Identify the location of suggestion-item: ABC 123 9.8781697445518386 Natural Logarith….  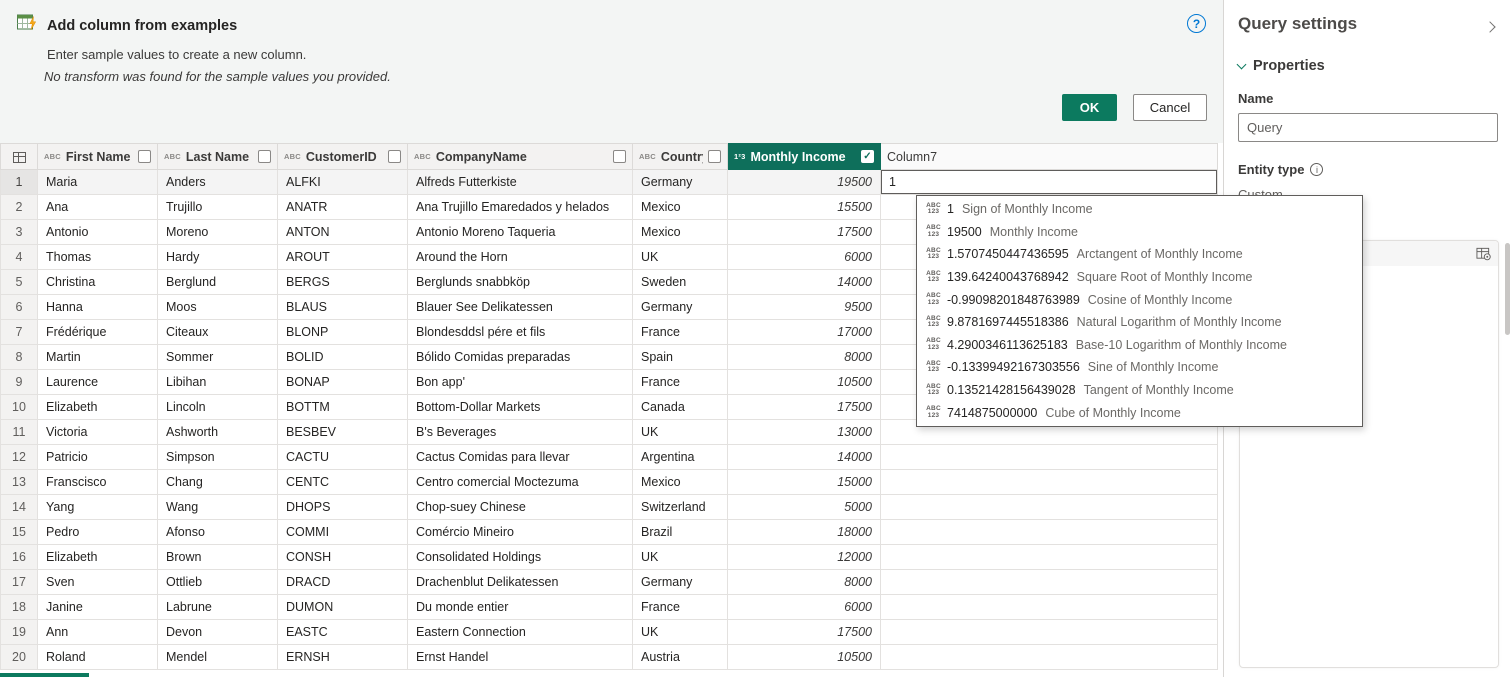
(1139, 322).